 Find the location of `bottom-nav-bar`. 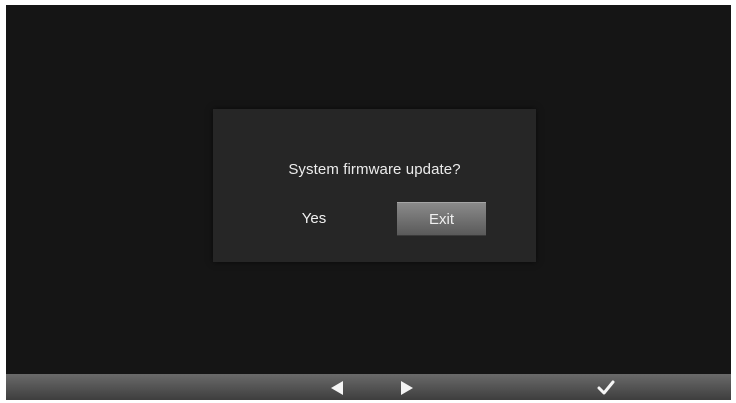

bottom-nav-bar is located at coordinates (368, 387).